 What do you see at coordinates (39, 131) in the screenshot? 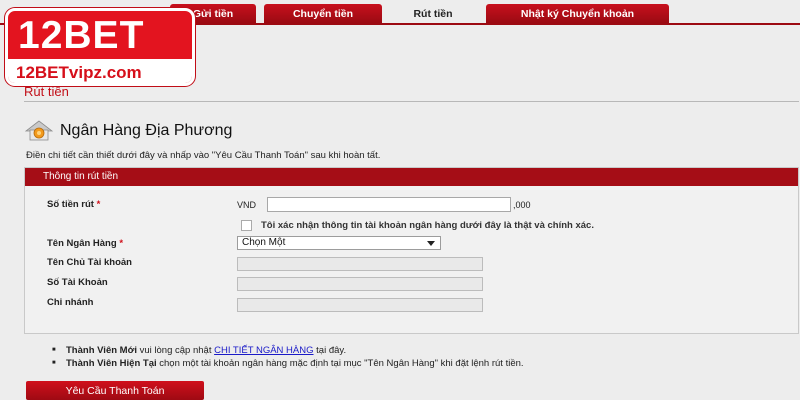
I see `home-bank-icon` at bounding box center [39, 131].